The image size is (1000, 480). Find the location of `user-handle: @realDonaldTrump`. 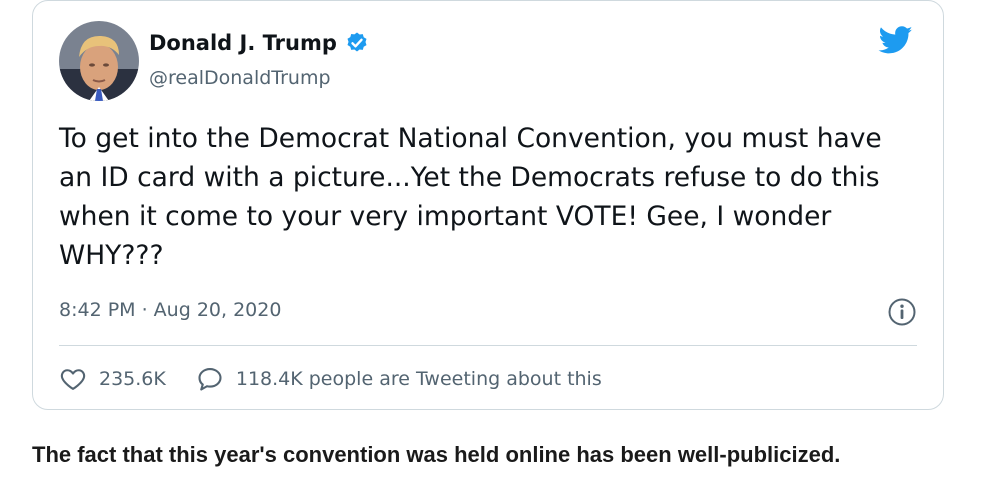

user-handle: @realDonaldTrump is located at coordinates (240, 78).